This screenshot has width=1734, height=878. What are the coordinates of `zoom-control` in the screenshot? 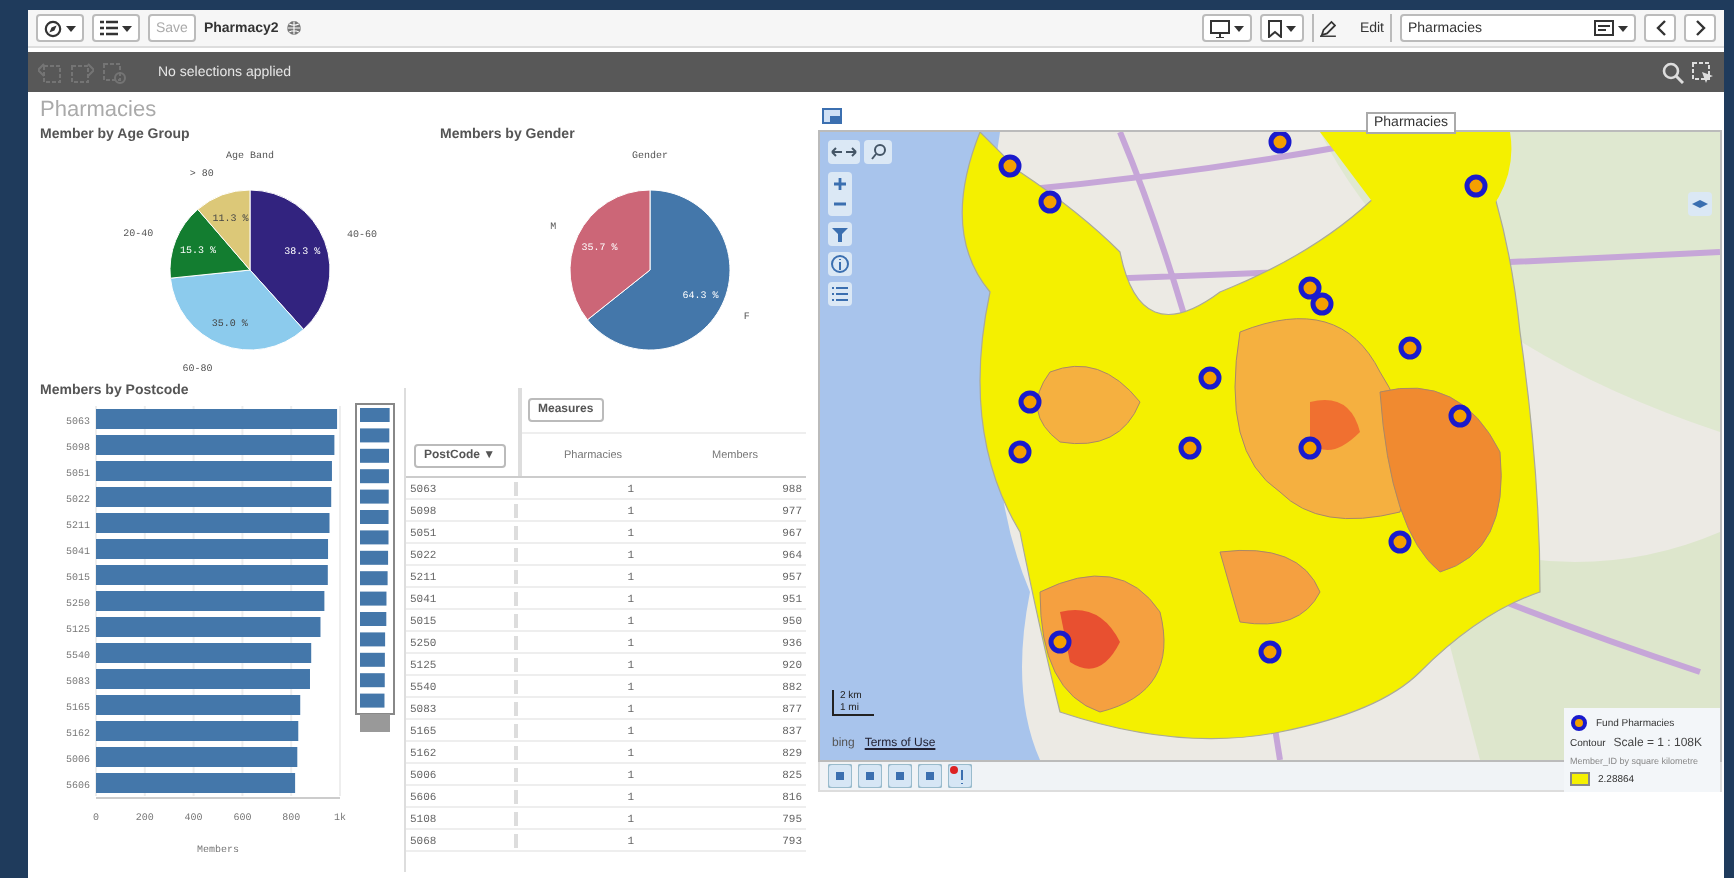 It's located at (840, 194).